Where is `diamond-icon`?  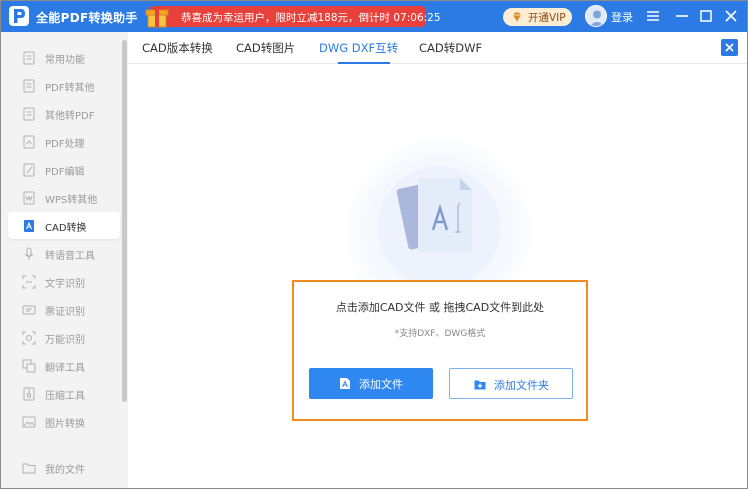 diamond-icon is located at coordinates (517, 17).